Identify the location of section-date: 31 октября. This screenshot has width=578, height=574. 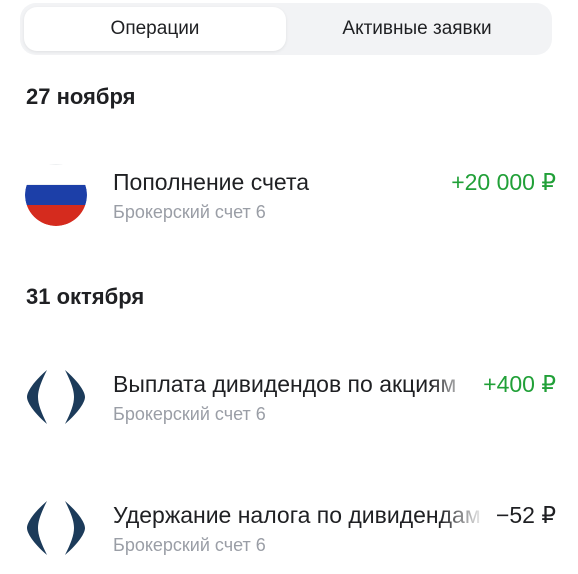
(85, 296).